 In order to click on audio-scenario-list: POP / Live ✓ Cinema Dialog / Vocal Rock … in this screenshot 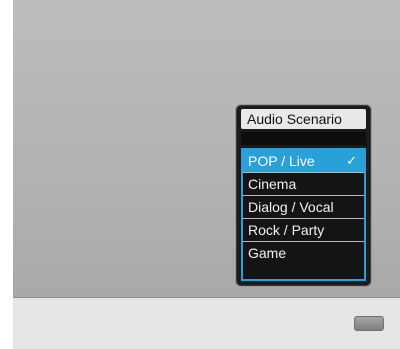, I will do `click(303, 214)`.